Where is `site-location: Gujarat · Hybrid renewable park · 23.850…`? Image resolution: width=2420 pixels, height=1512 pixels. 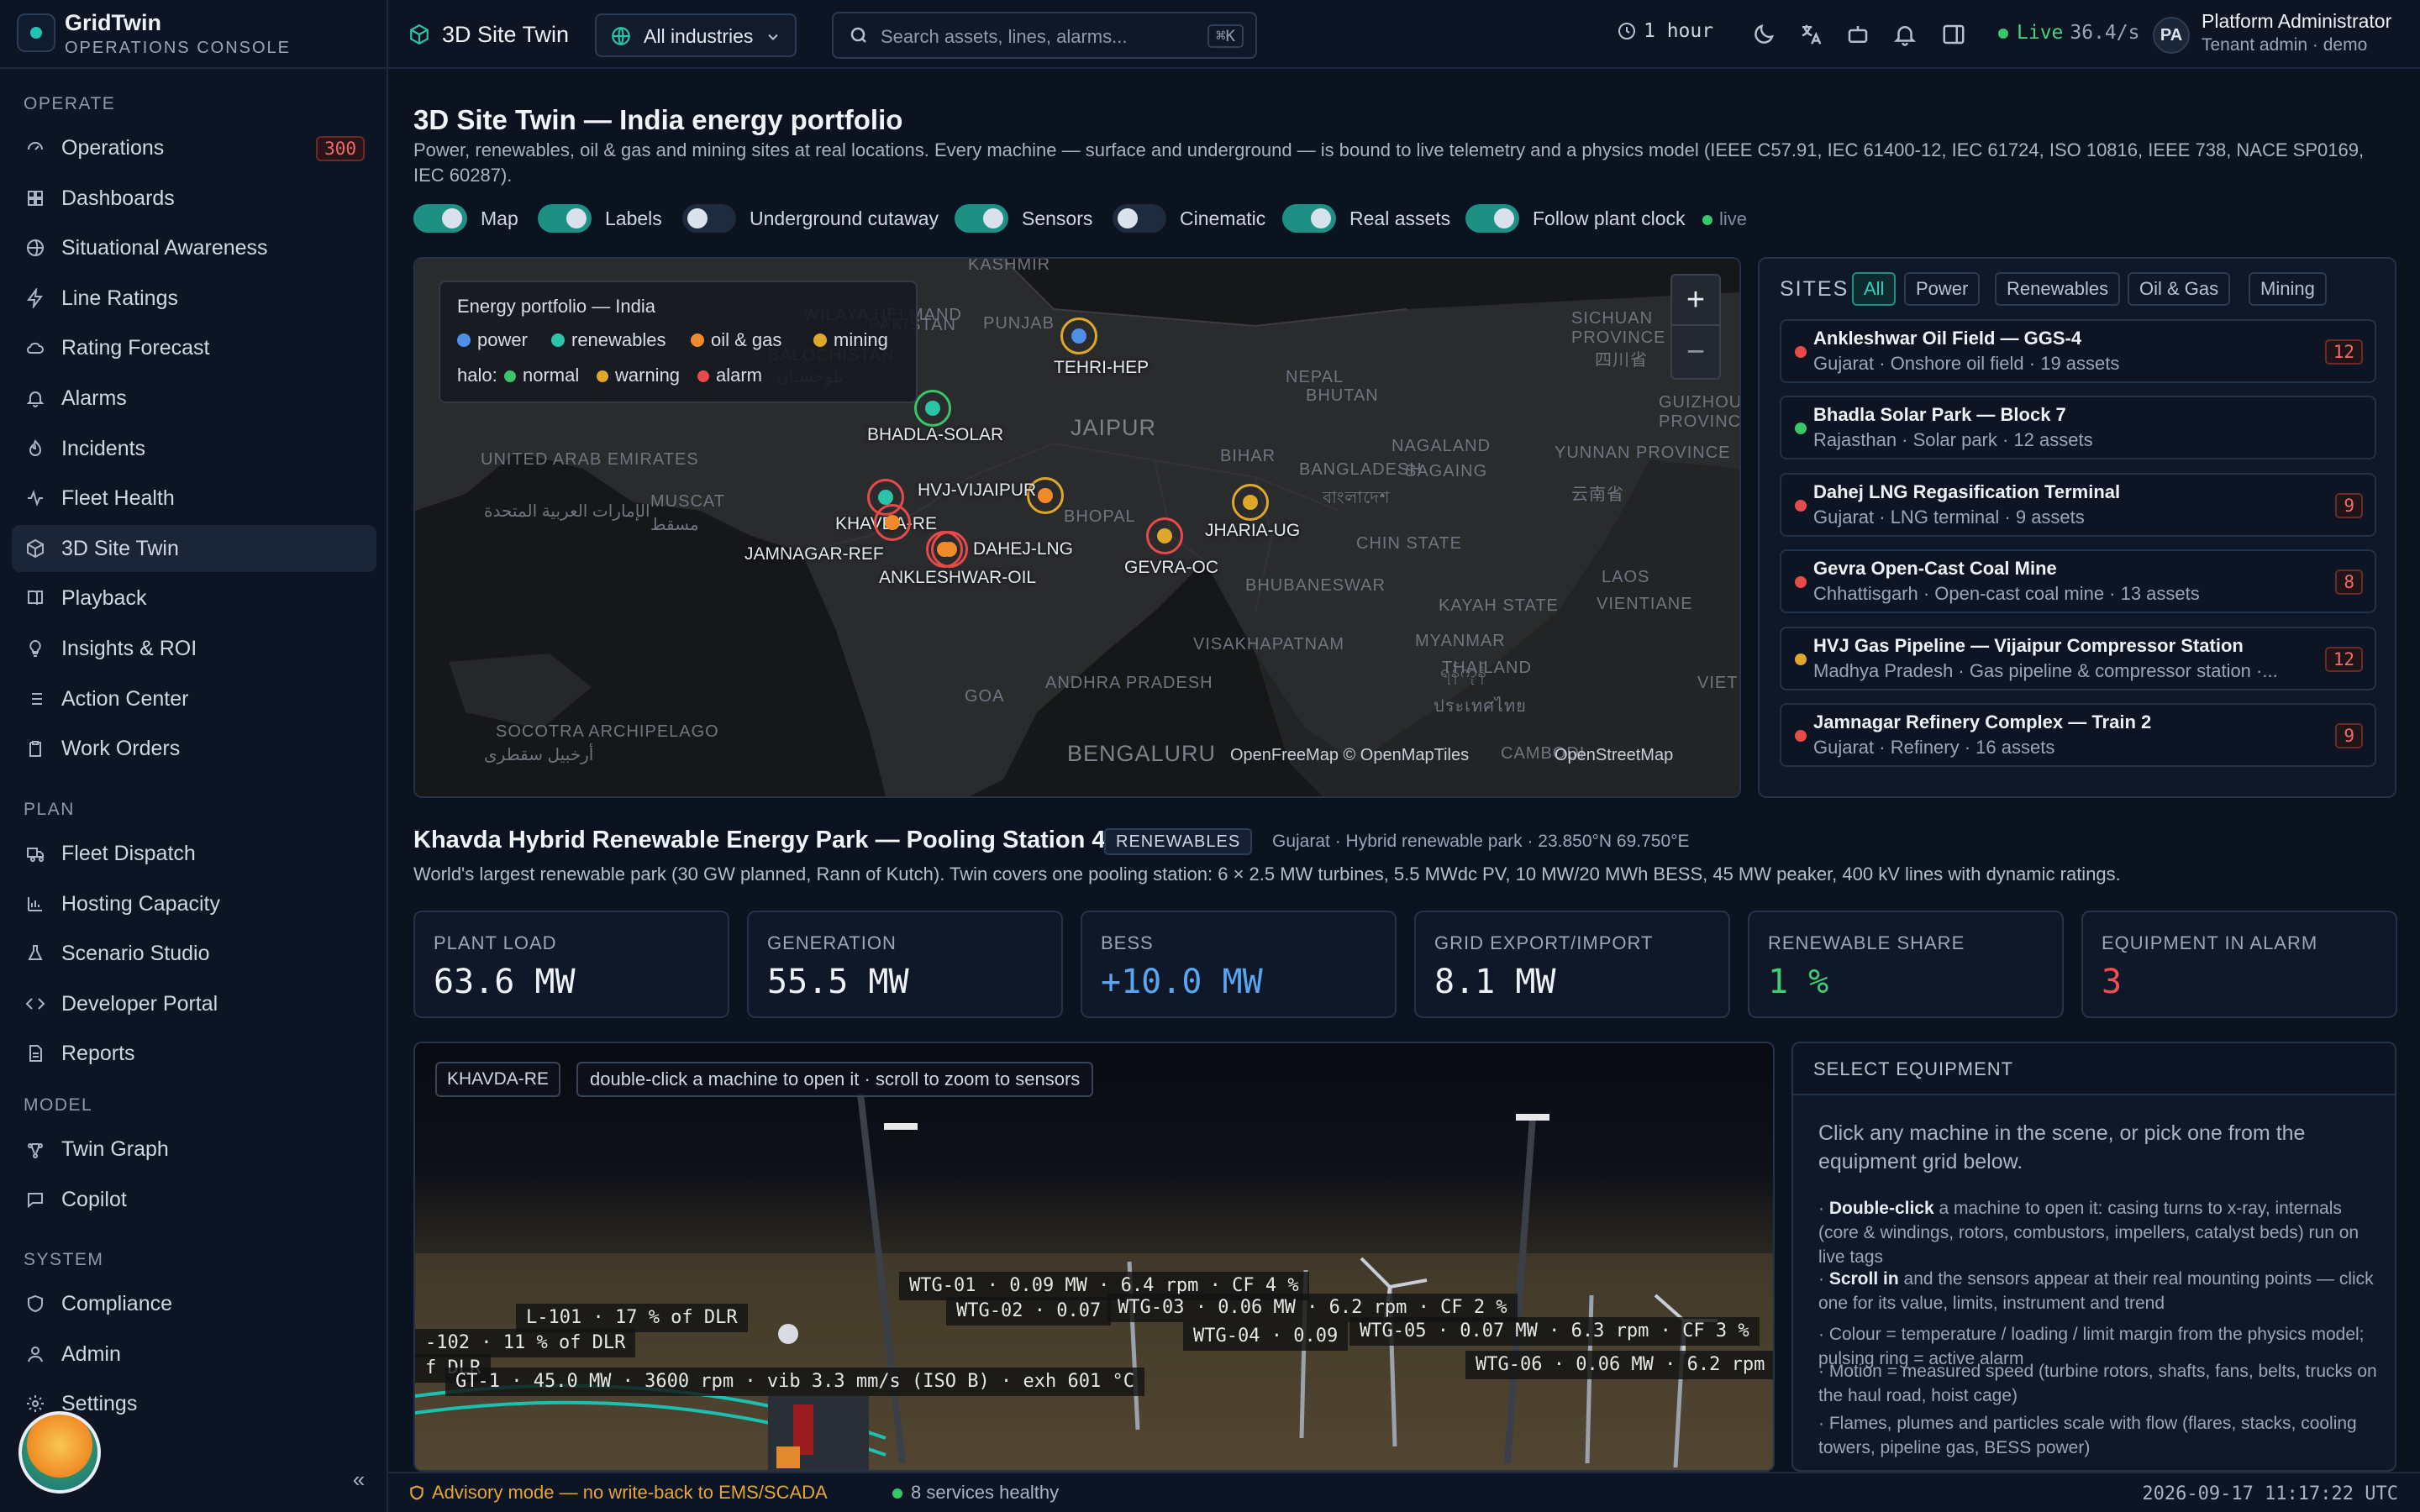 site-location: Gujarat · Hybrid renewable park · 23.850… is located at coordinates (1481, 841).